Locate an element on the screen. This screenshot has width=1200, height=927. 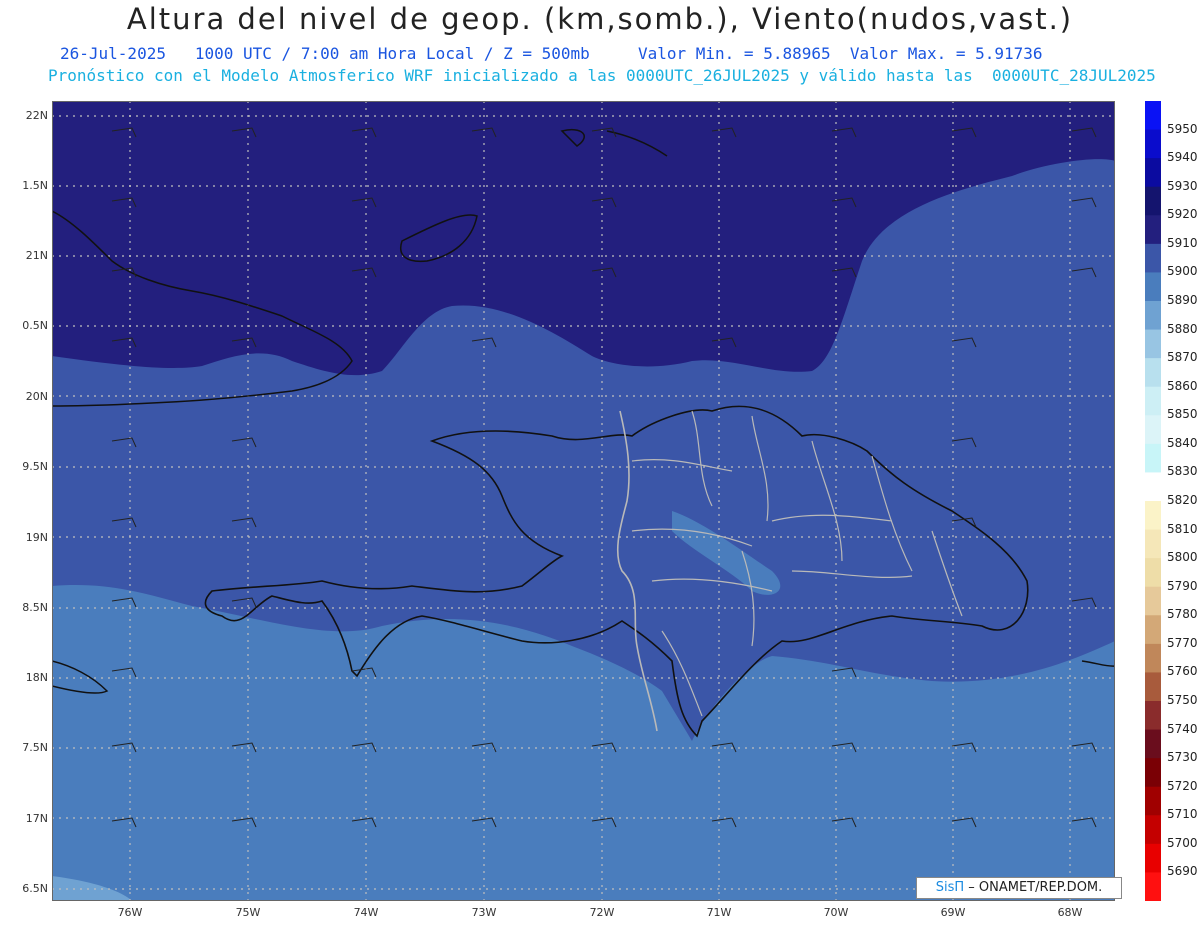
credit-text: – ONAMET/REP.DOM. is located at coordinates (1033, 887).